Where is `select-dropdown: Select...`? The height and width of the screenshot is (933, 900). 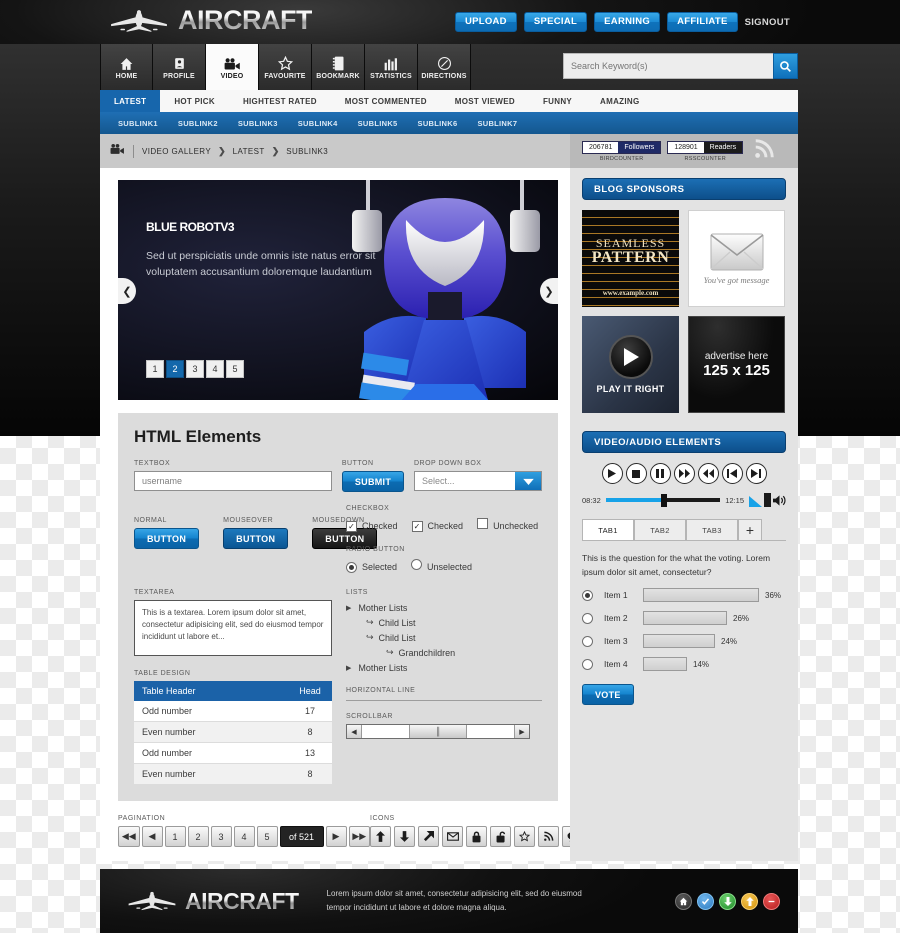 select-dropdown: Select... is located at coordinates (478, 481).